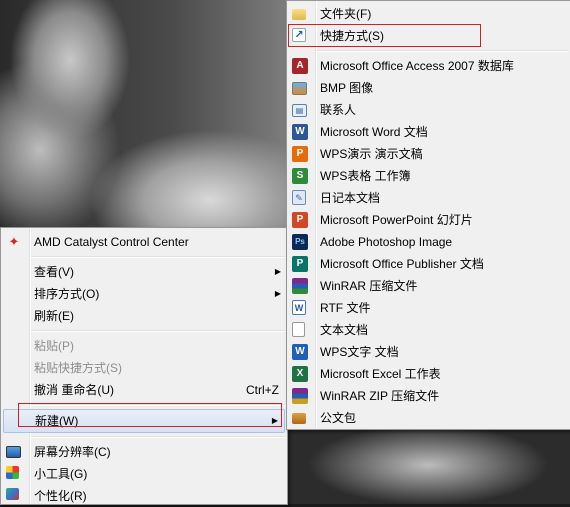 This screenshot has width=570, height=507. I want to click on shortcut-icon: ↗, so click(299, 35).